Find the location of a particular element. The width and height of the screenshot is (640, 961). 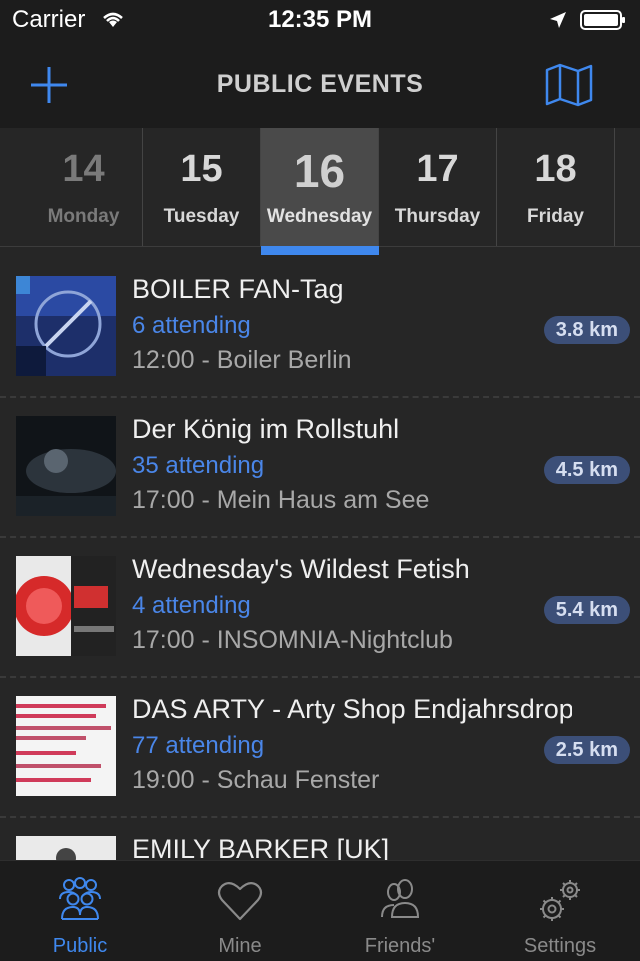

event-time-venue: 17:00 - Mein Haus am See is located at coordinates (281, 500).